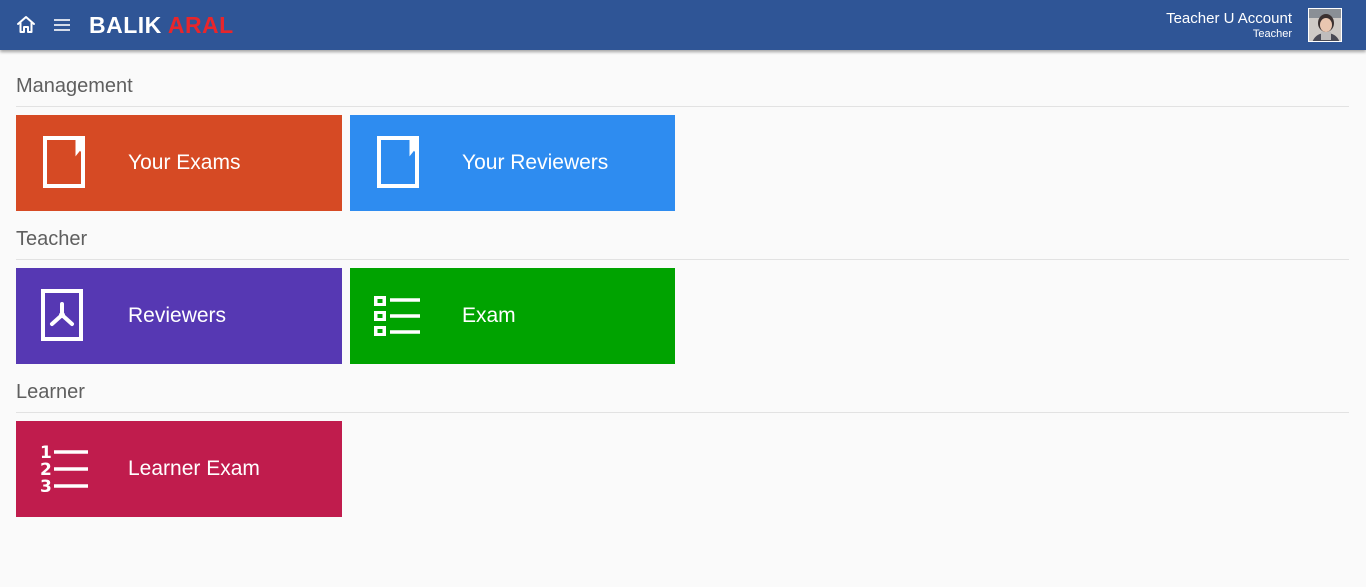  I want to click on account-role: Teacher, so click(1272, 34).